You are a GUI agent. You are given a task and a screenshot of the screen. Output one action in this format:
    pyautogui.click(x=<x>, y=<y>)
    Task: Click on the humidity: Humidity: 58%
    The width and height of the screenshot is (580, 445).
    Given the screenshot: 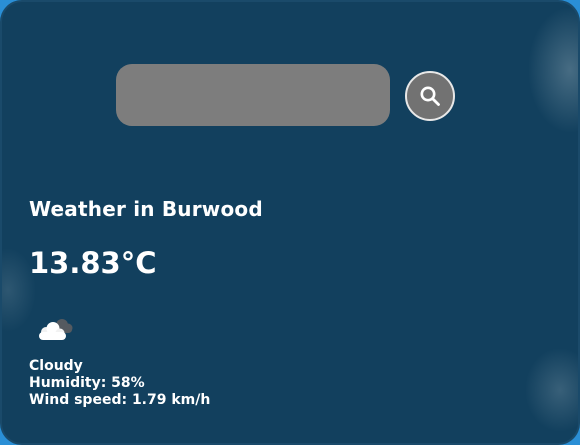 What is the action you would take?
    pyautogui.click(x=87, y=383)
    